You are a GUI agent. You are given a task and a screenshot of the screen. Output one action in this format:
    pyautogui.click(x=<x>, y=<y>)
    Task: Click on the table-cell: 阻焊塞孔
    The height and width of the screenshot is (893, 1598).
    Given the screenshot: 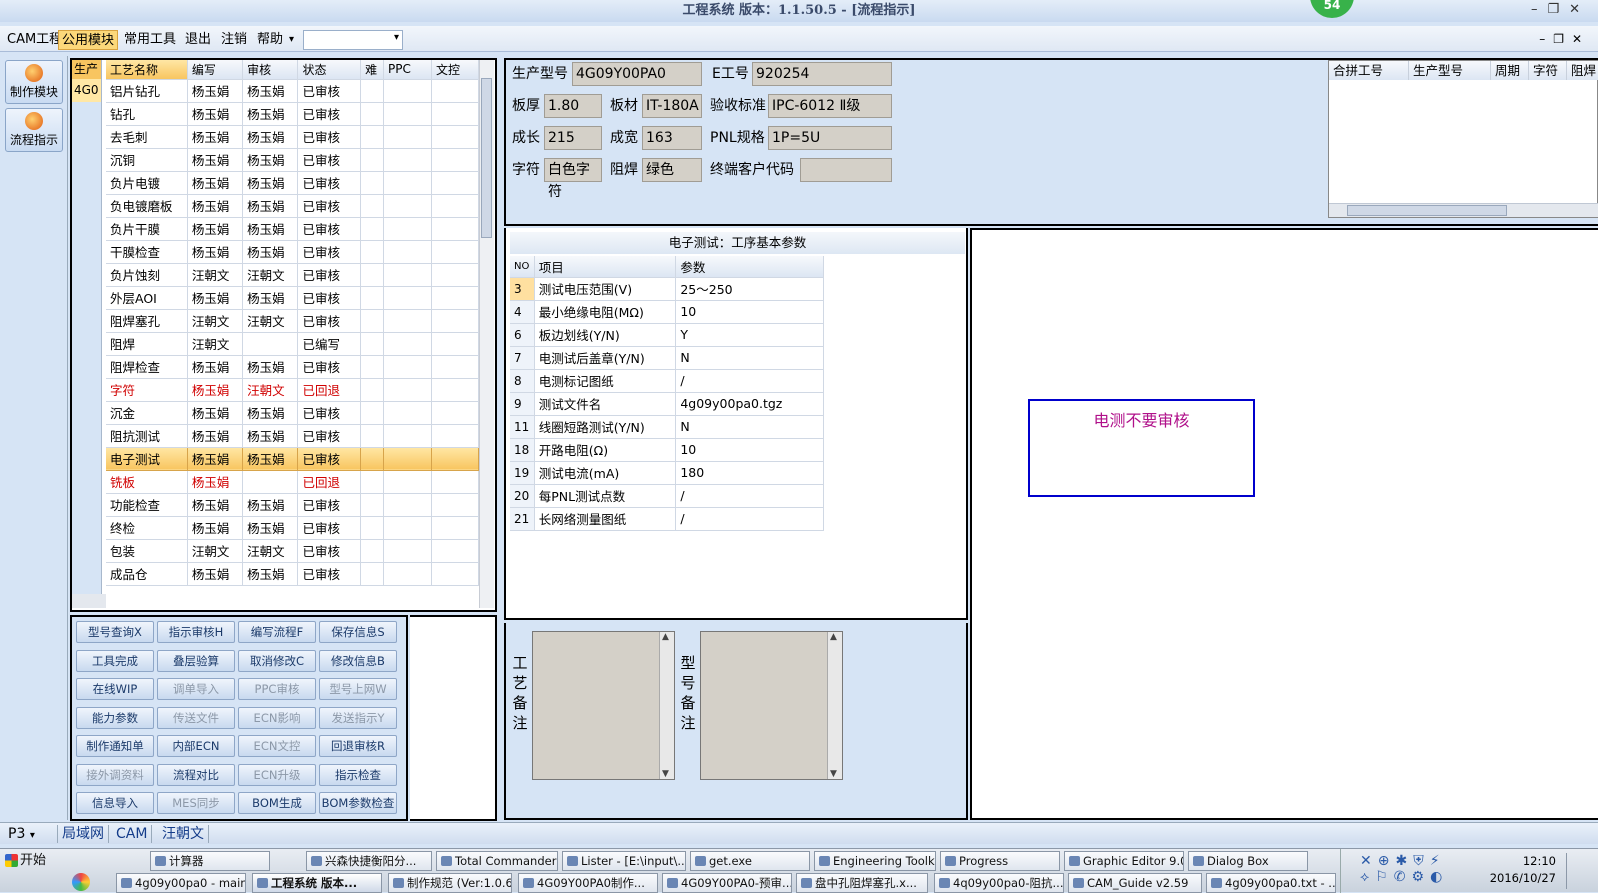 What is the action you would take?
    pyautogui.click(x=147, y=321)
    